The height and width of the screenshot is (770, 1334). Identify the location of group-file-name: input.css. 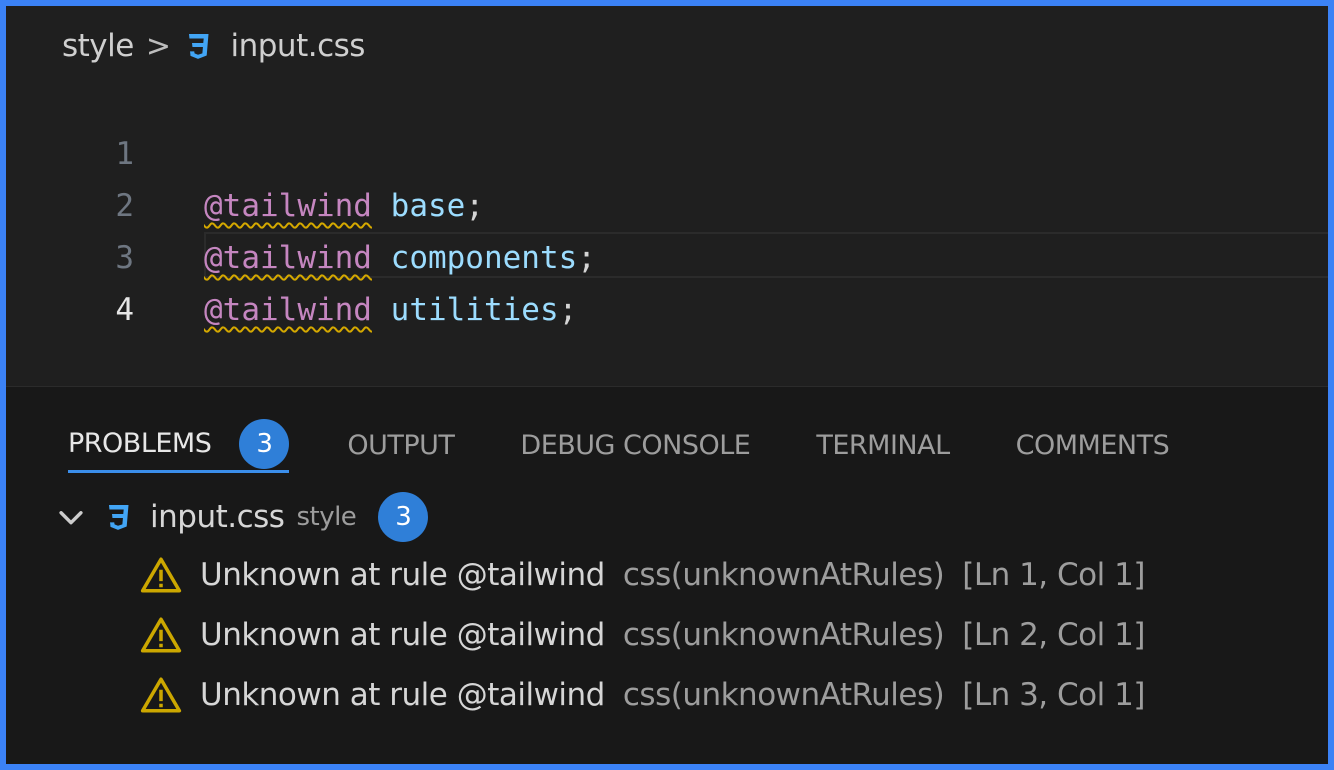
(217, 517).